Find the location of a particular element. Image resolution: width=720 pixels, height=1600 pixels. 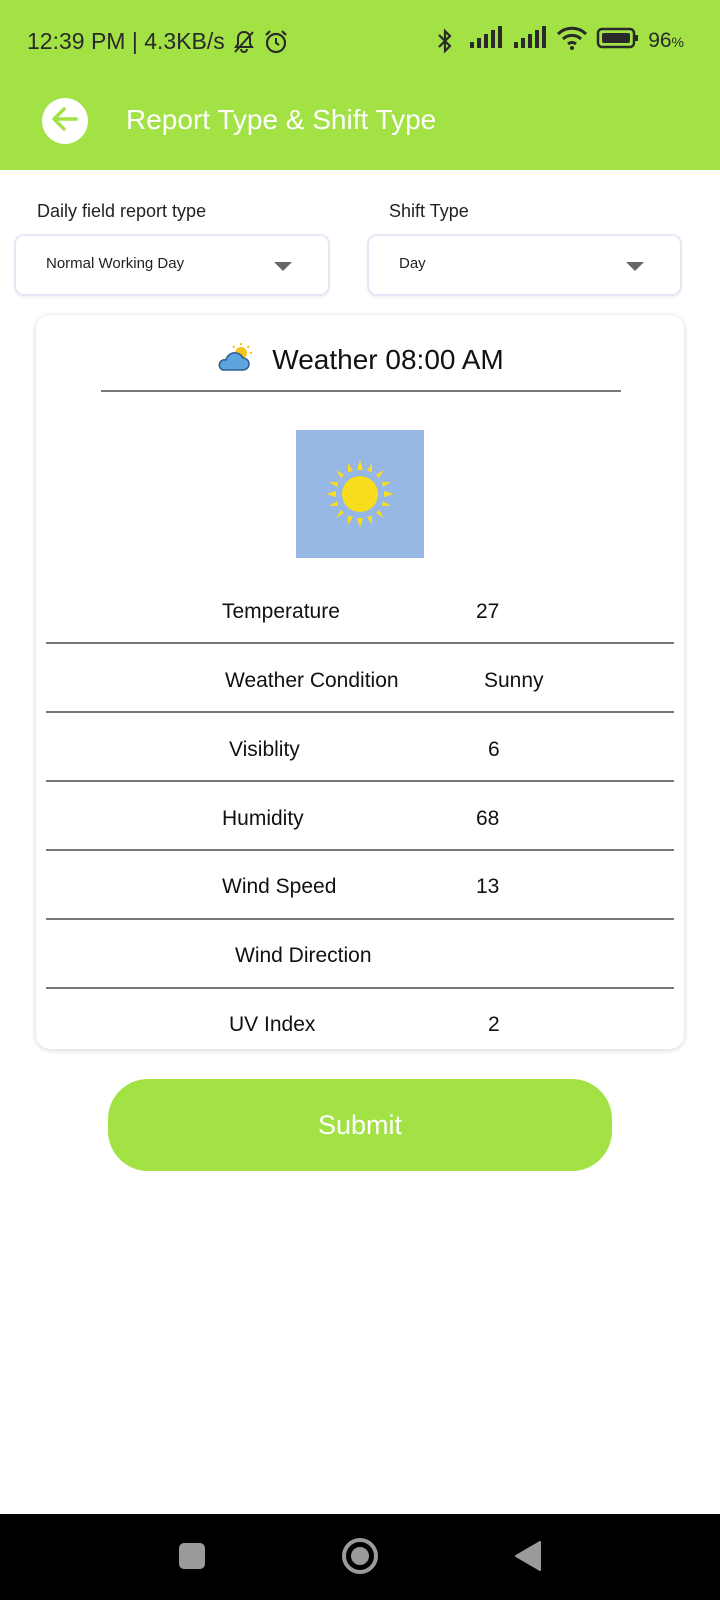

weather-card-header: Weather 08:00 AM is located at coordinates (360, 360).